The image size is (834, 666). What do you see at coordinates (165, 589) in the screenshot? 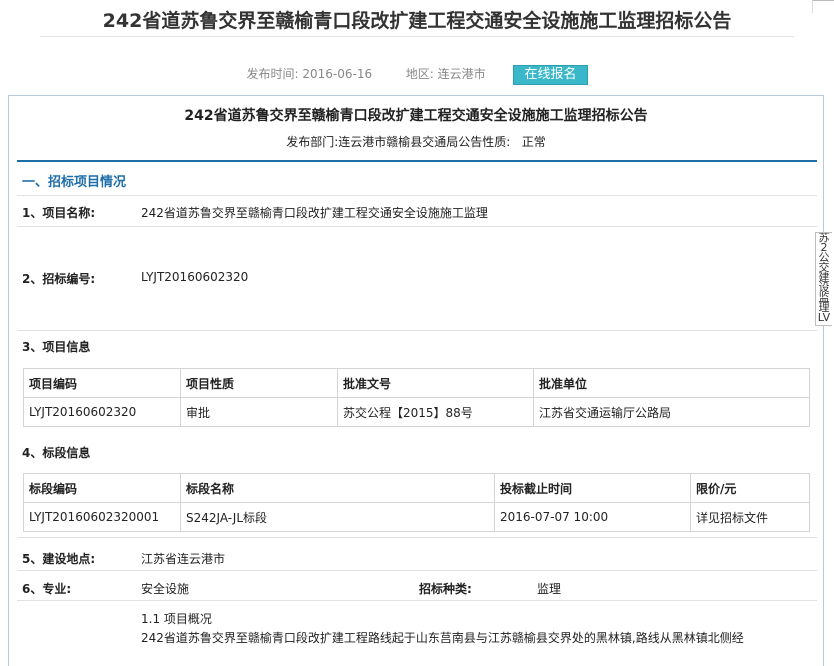
I see `specialty-value: 安全设施` at bounding box center [165, 589].